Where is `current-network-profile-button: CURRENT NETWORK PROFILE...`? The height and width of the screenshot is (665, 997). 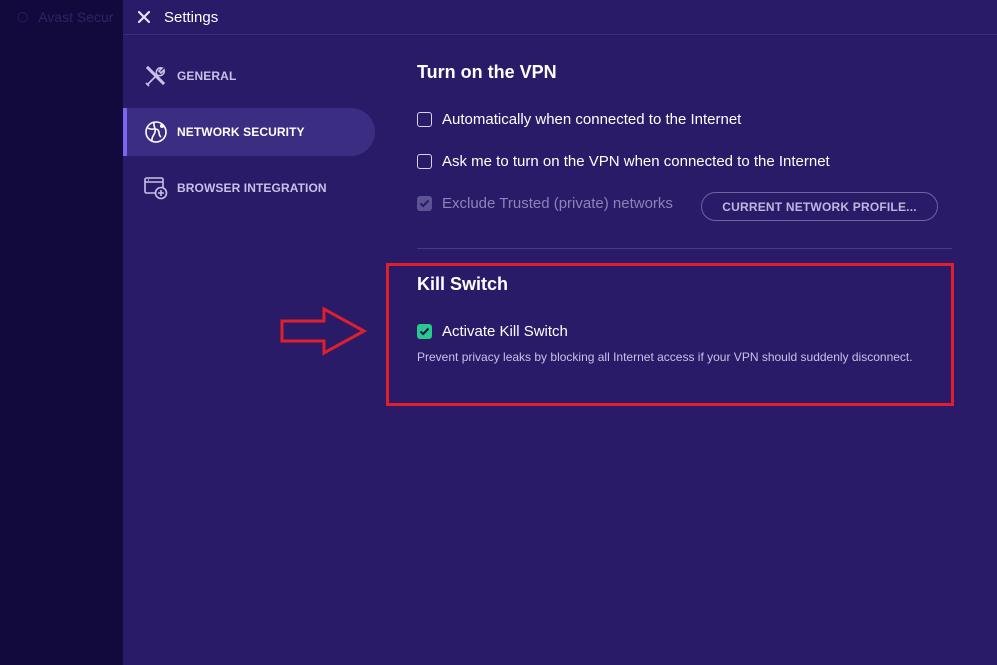
current-network-profile-button: CURRENT NETWORK PROFILE... is located at coordinates (819, 206).